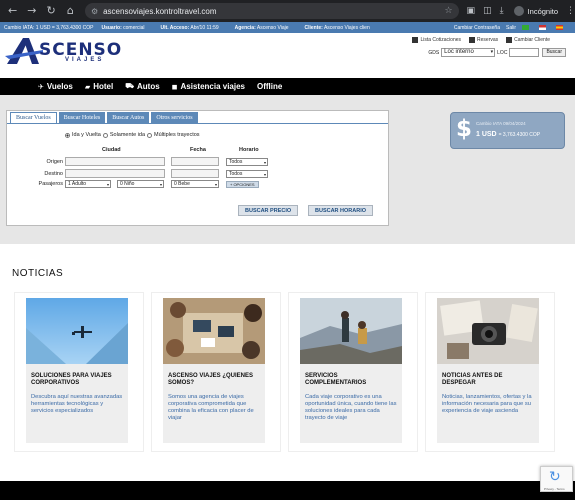 The width and height of the screenshot is (575, 500). I want to click on news-section-title: NOTICIAS, so click(38, 273).